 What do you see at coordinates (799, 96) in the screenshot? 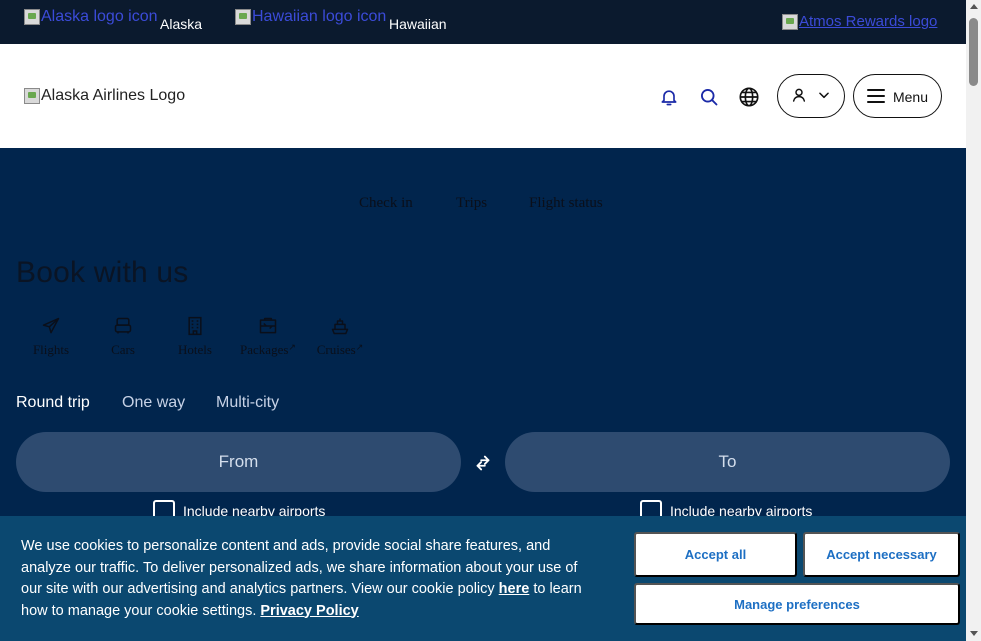
I see `user-icon` at bounding box center [799, 96].